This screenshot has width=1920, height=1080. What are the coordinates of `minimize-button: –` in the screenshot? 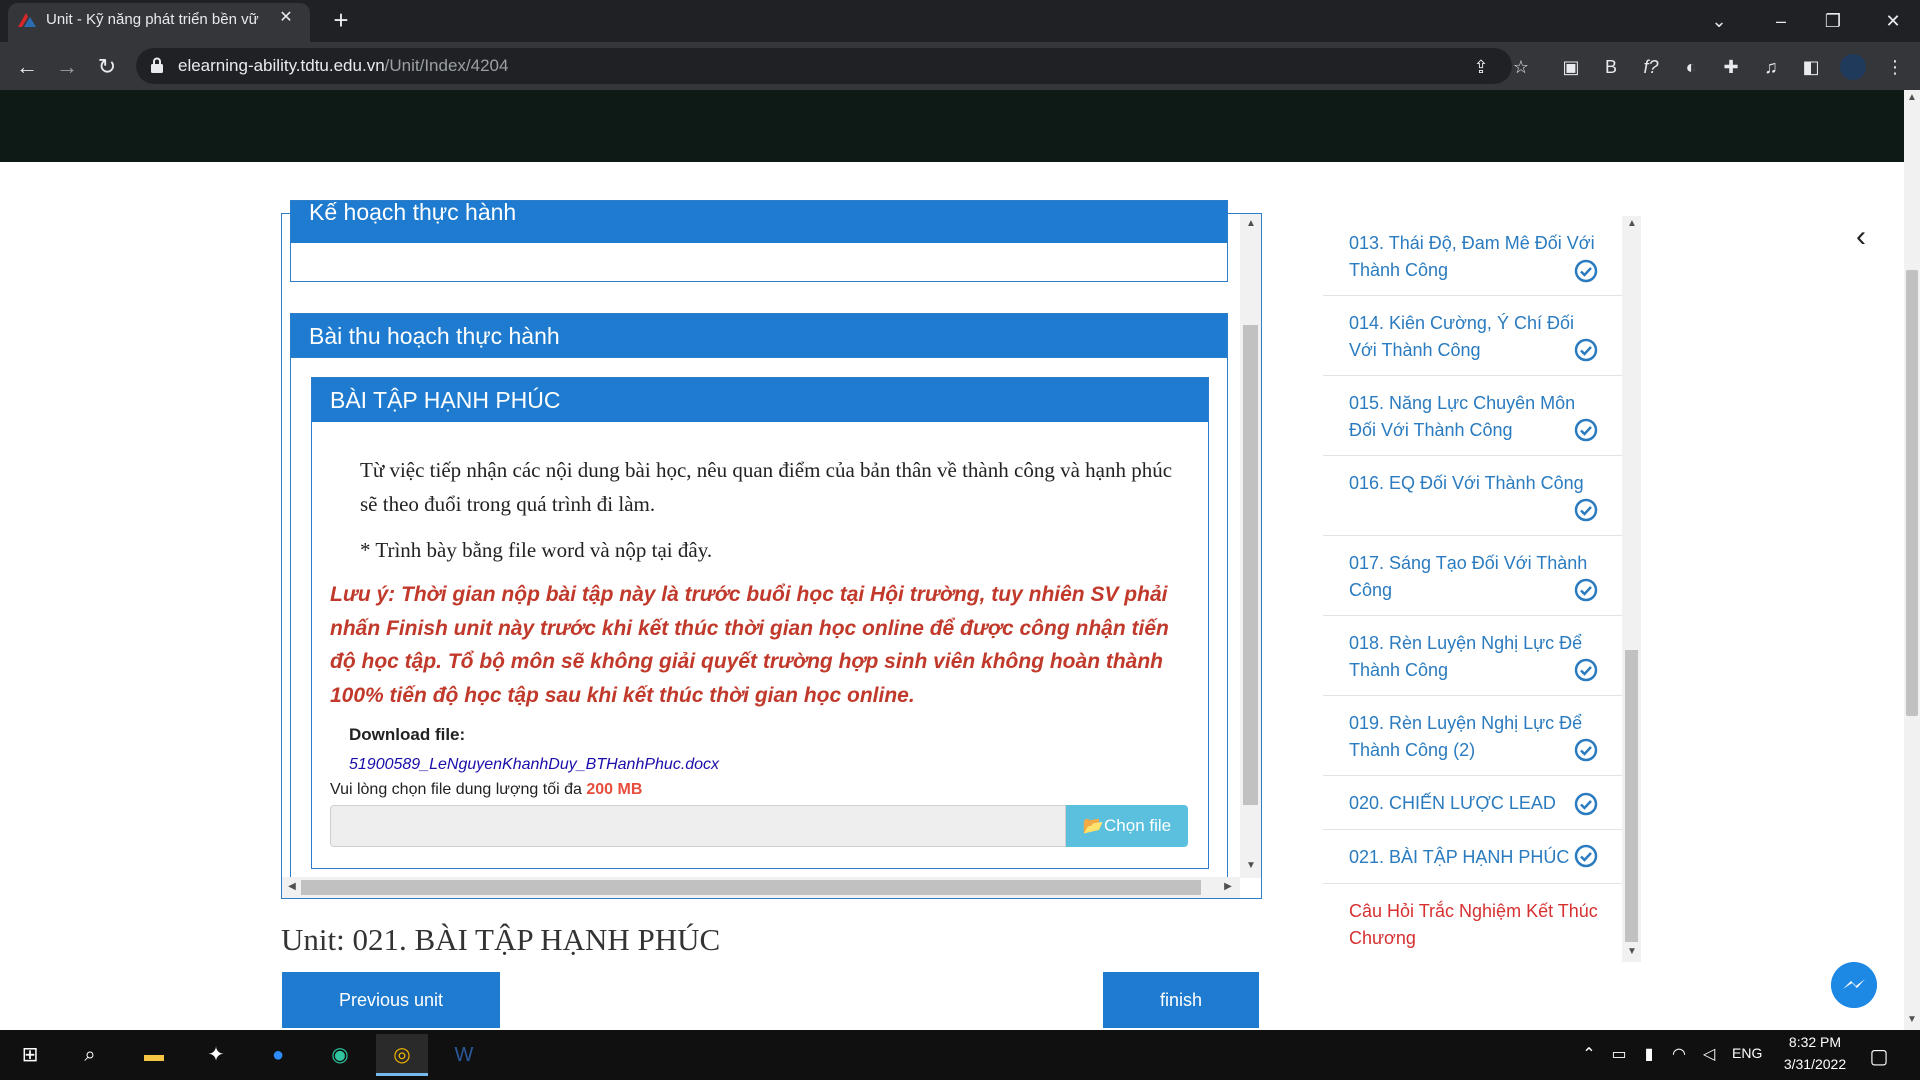 It's located at (1781, 21).